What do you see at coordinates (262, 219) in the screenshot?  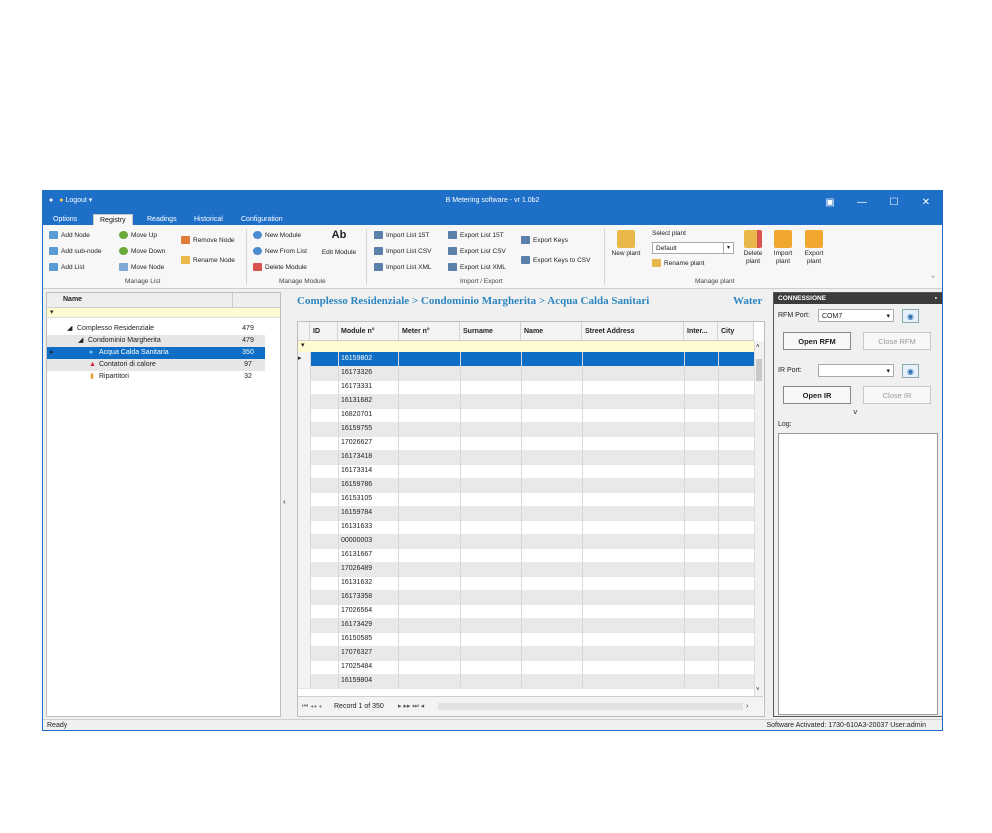 I see `tab-configuration: Configuration` at bounding box center [262, 219].